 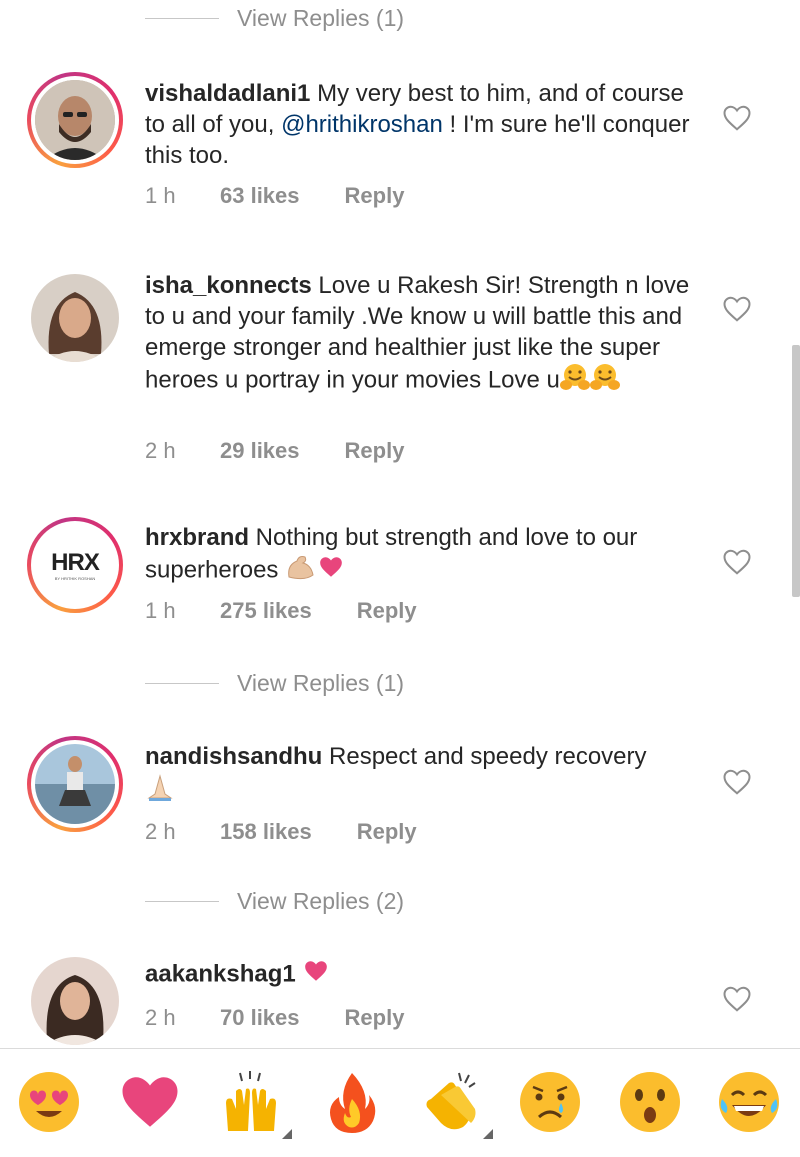 What do you see at coordinates (228, 285) in the screenshot?
I see `comment-username: isha_konnects` at bounding box center [228, 285].